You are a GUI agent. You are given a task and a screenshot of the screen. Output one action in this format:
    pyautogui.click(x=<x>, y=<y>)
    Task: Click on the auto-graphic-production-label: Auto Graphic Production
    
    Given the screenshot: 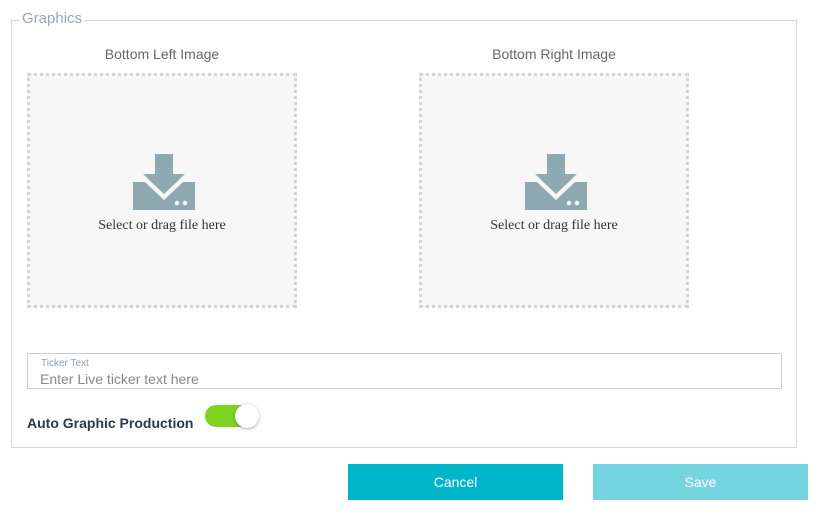 What is the action you would take?
    pyautogui.click(x=110, y=423)
    